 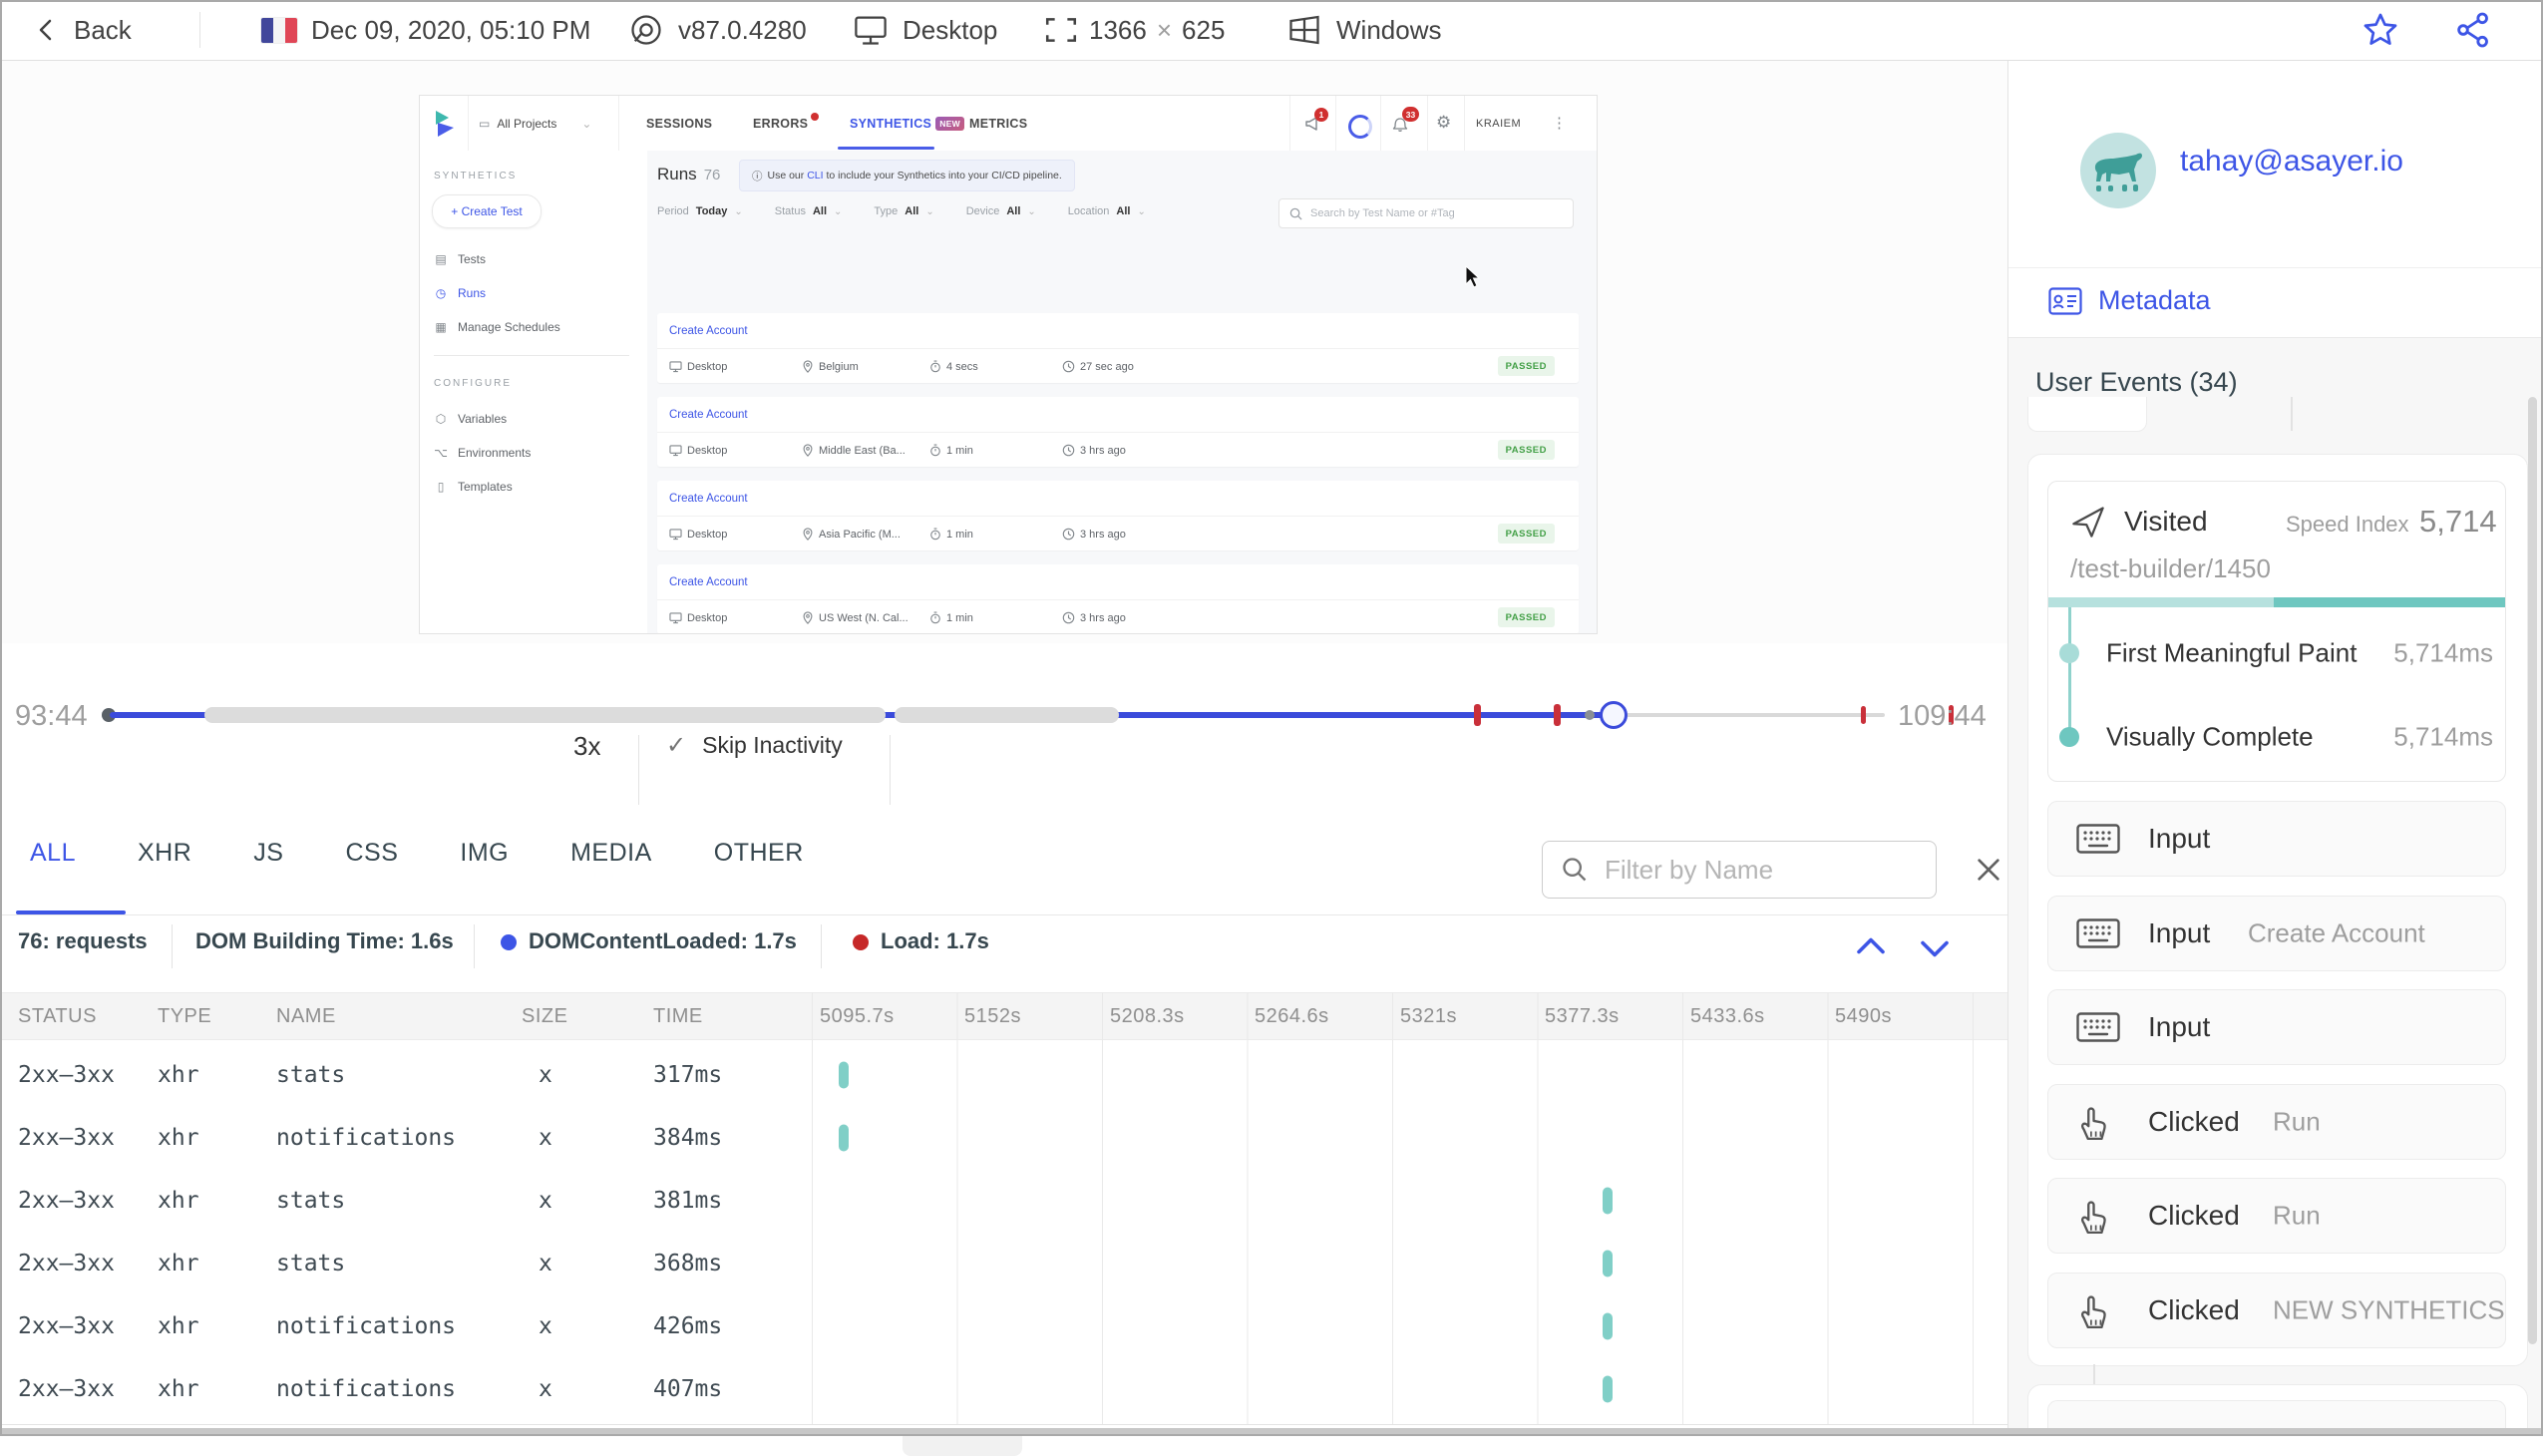 I want to click on network-tab: CSS, so click(x=371, y=853).